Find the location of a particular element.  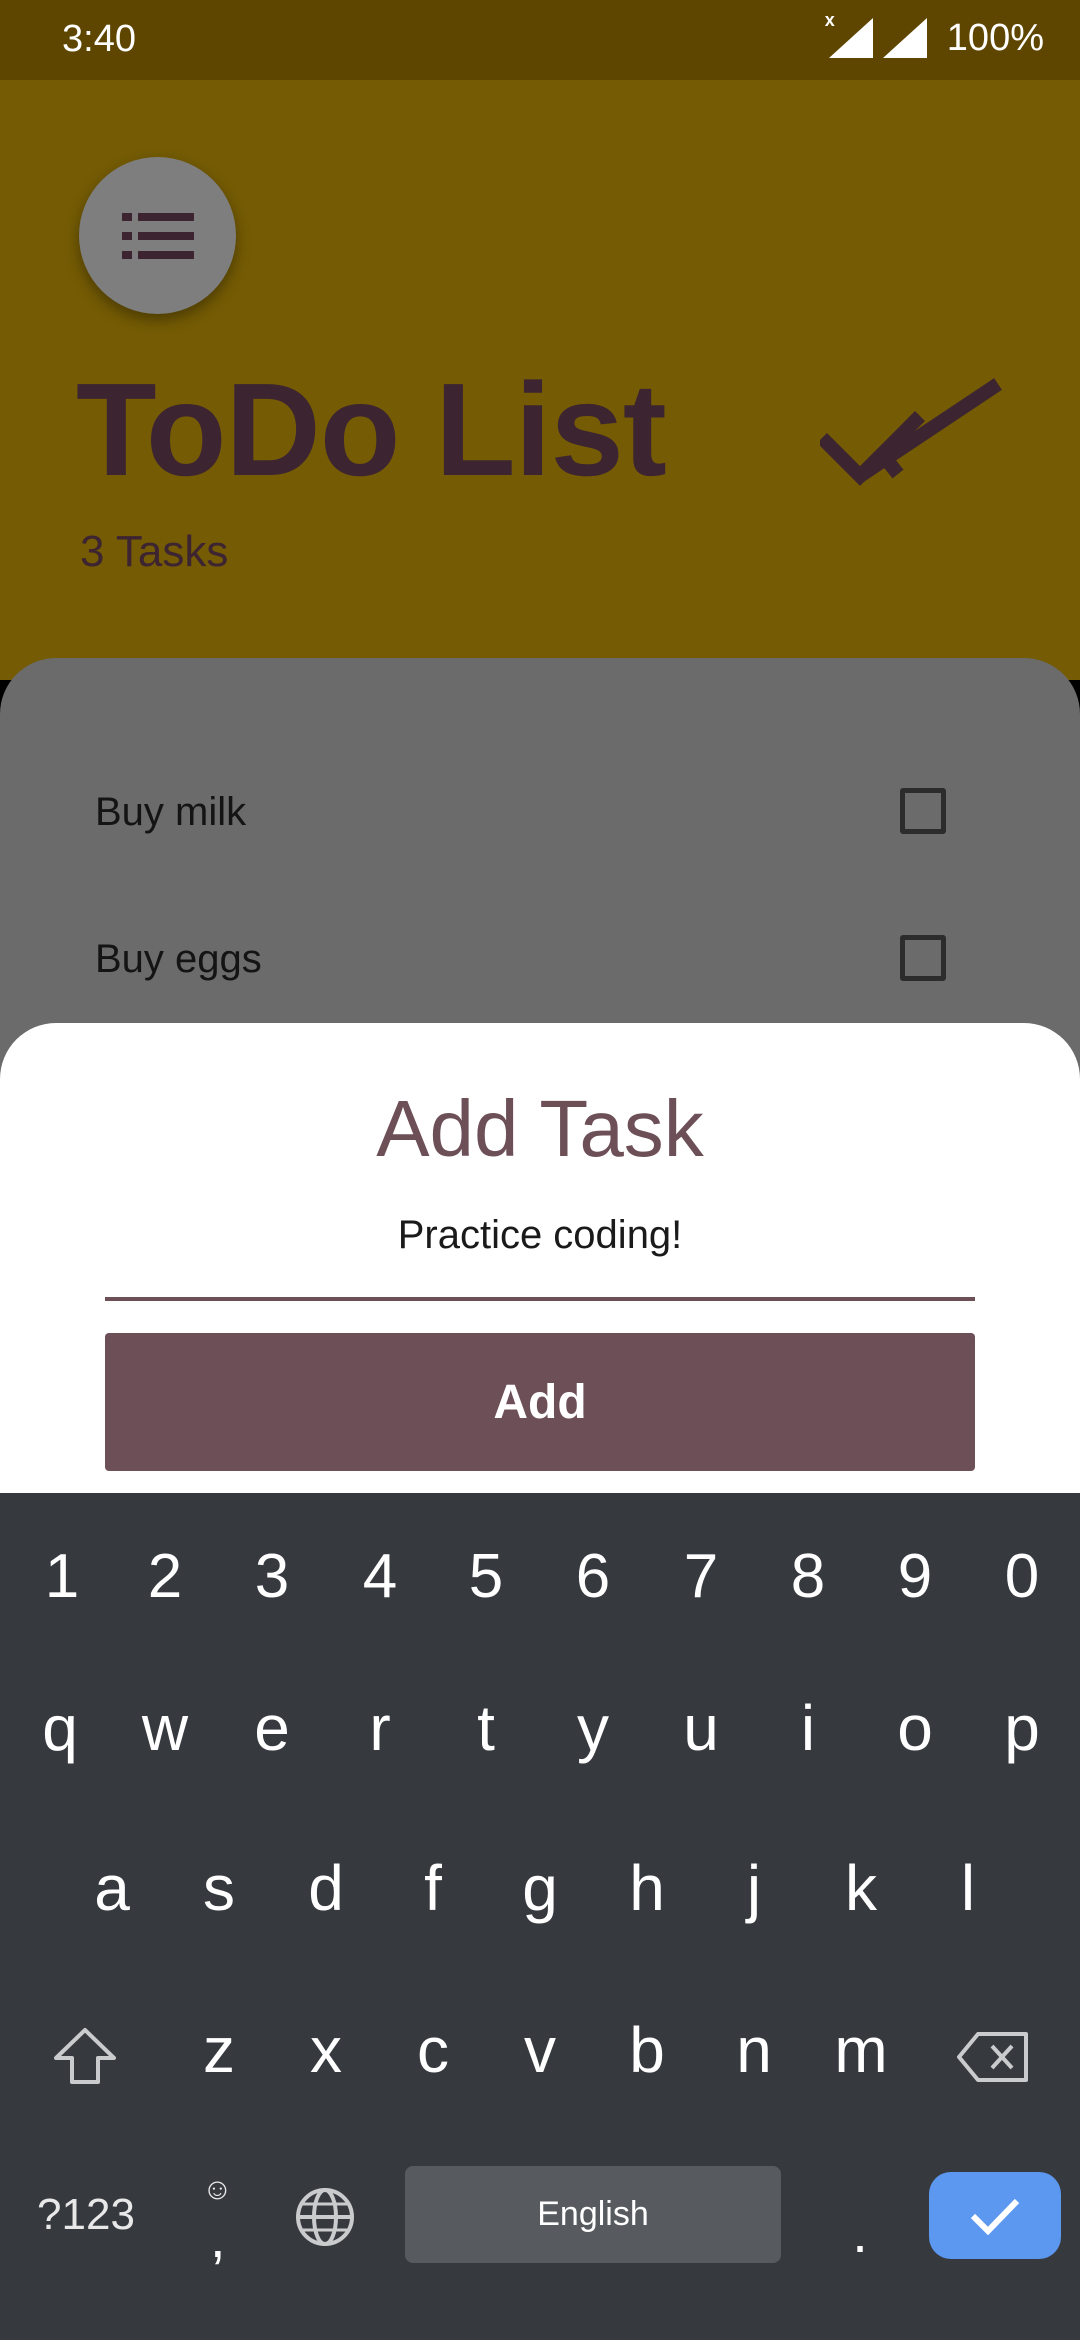

key-1: 1 is located at coordinates (62, 1576).